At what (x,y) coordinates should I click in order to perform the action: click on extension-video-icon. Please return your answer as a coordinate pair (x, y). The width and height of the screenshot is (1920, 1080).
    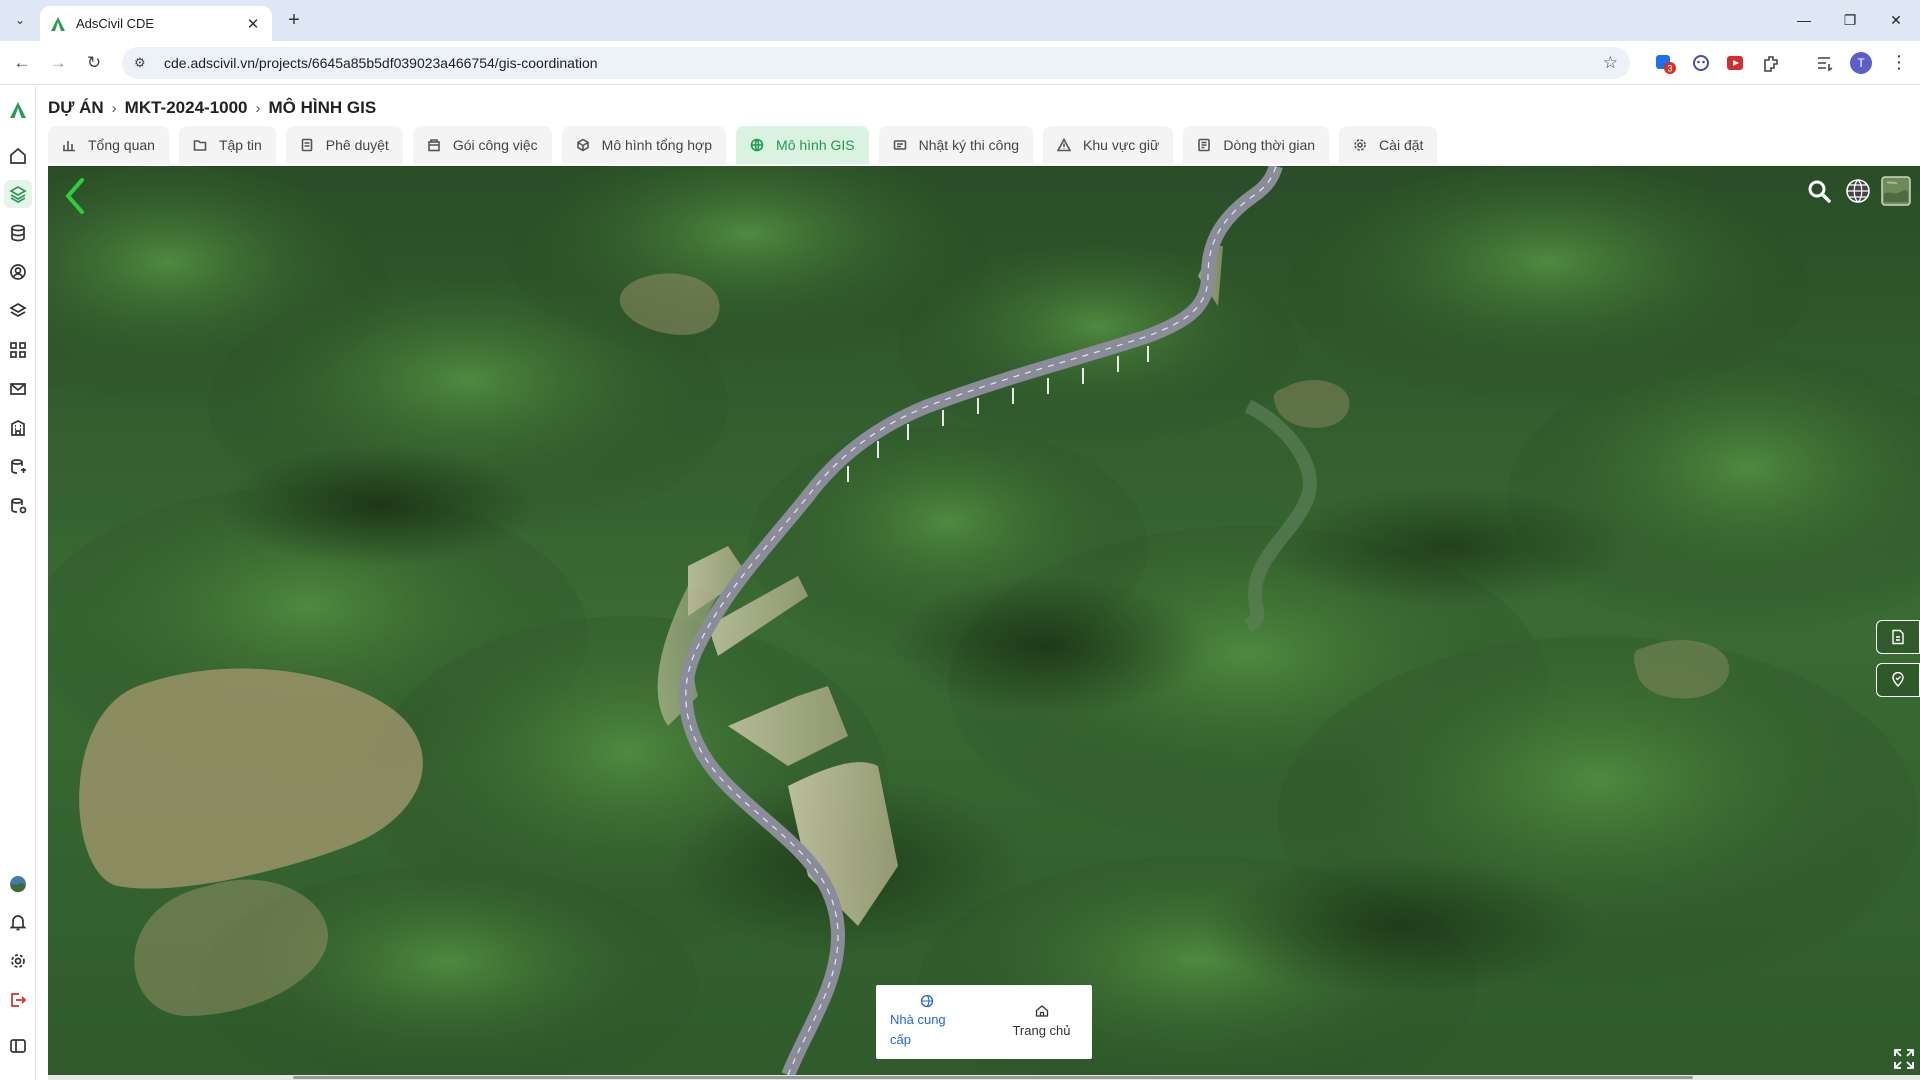
    Looking at the image, I should click on (1735, 63).